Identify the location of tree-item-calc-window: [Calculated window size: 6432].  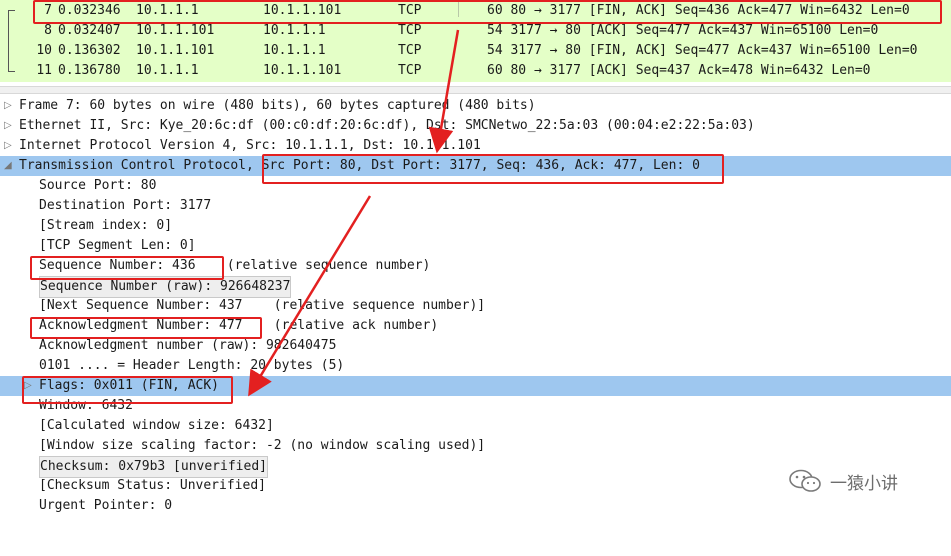
(475, 426).